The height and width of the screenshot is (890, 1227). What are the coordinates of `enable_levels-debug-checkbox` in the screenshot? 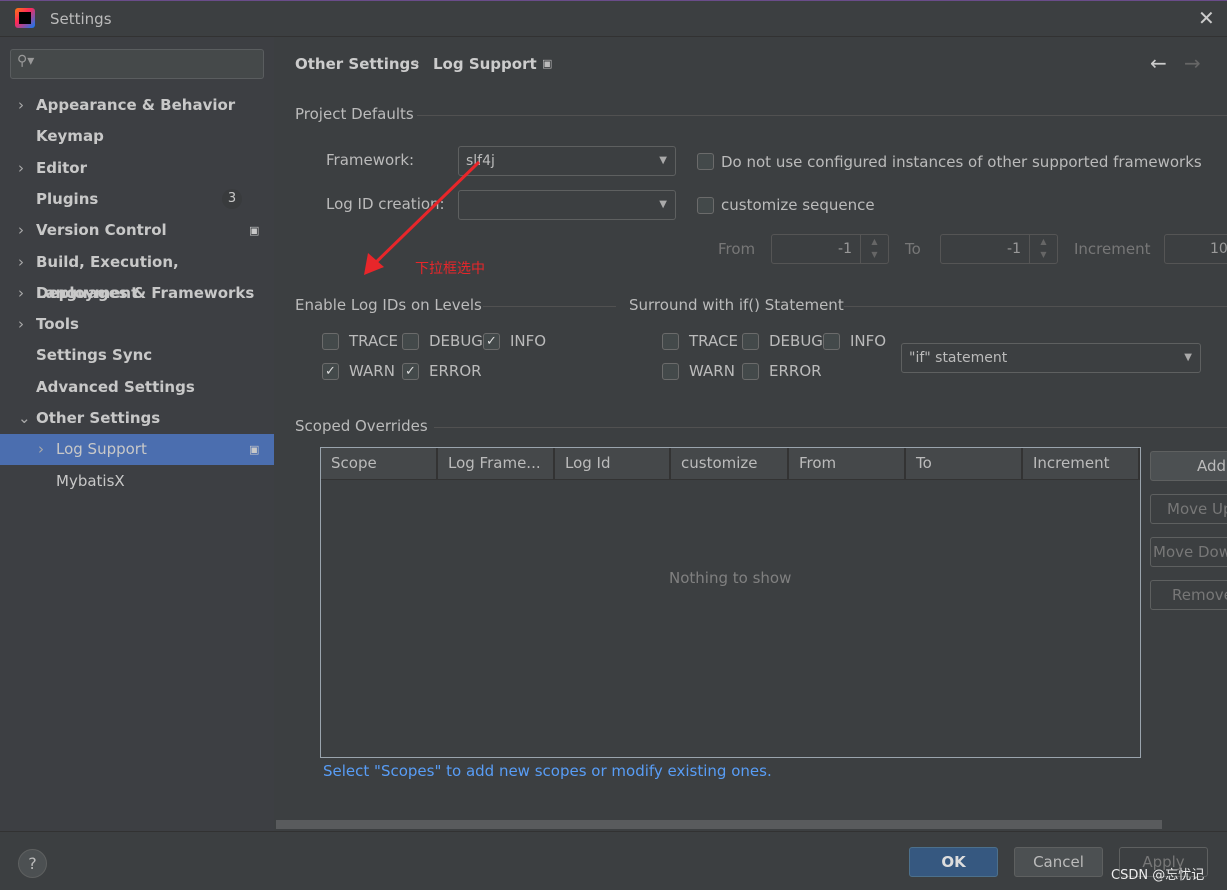 It's located at (410, 341).